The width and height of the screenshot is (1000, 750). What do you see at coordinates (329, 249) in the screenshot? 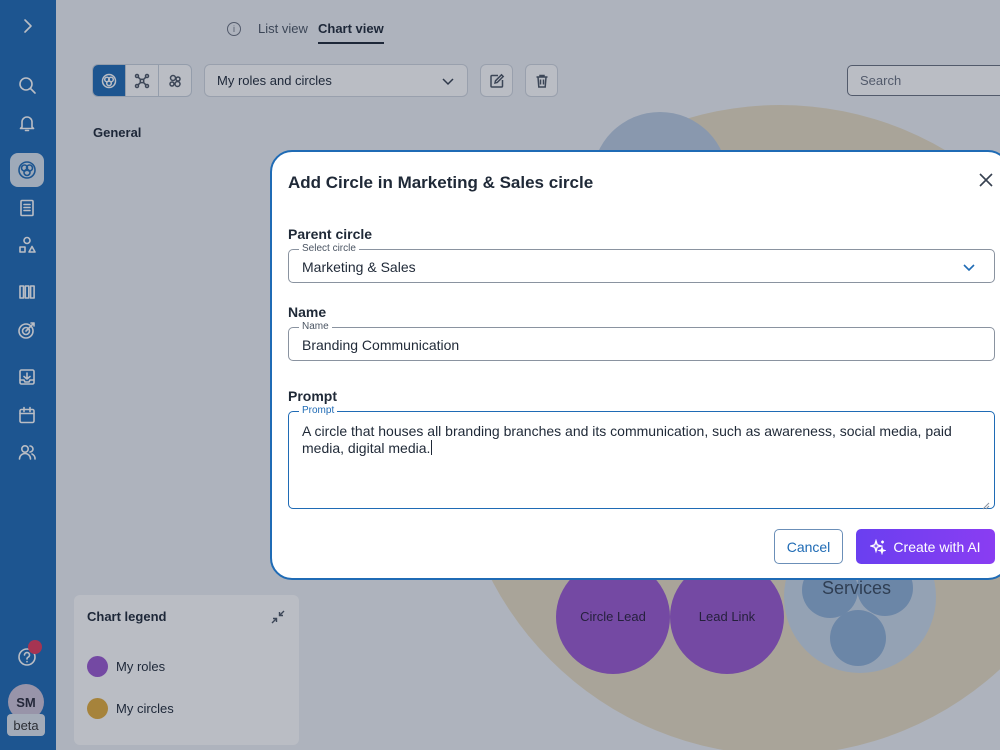
I see `select-circle-label: Select circle` at bounding box center [329, 249].